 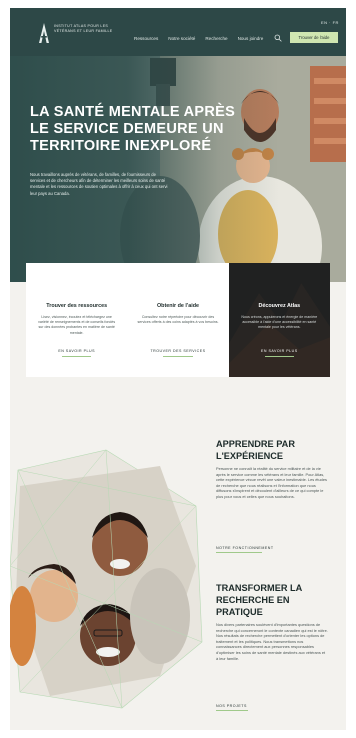 I want to click on nav-link-recherche: Recherche, so click(x=216, y=38).